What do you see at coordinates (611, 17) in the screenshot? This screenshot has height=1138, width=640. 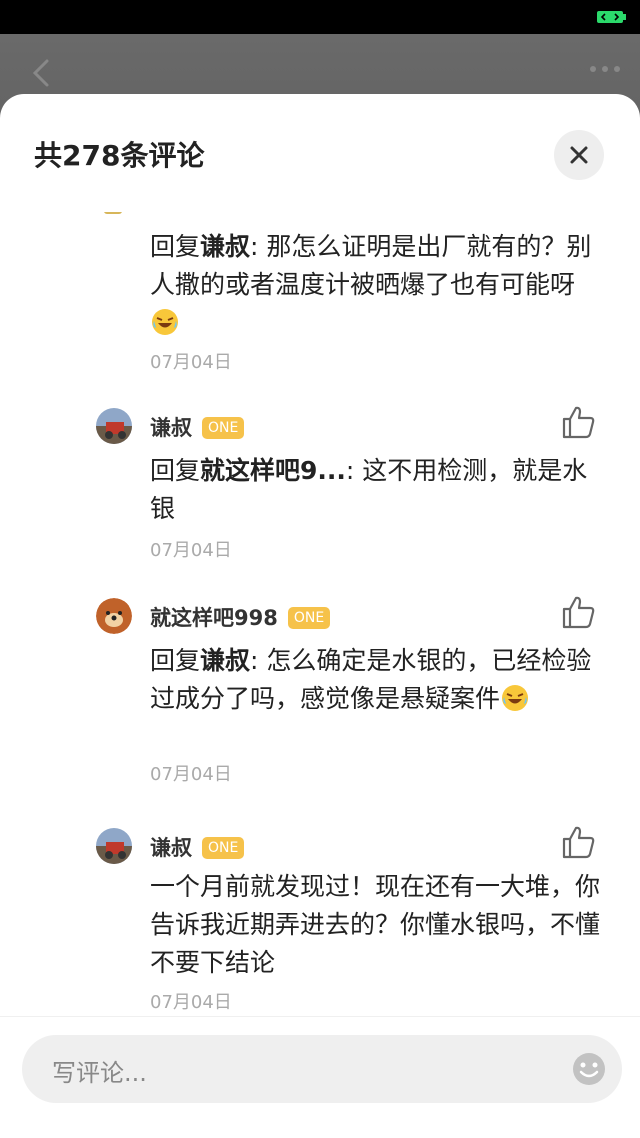 I see `battery-icon` at bounding box center [611, 17].